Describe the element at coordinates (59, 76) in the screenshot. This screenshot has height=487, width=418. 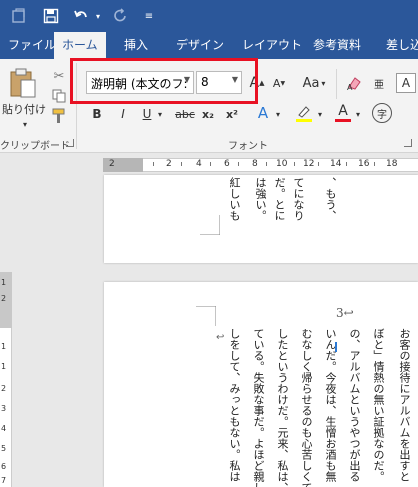
I see `cut-icon: ✂` at that location.